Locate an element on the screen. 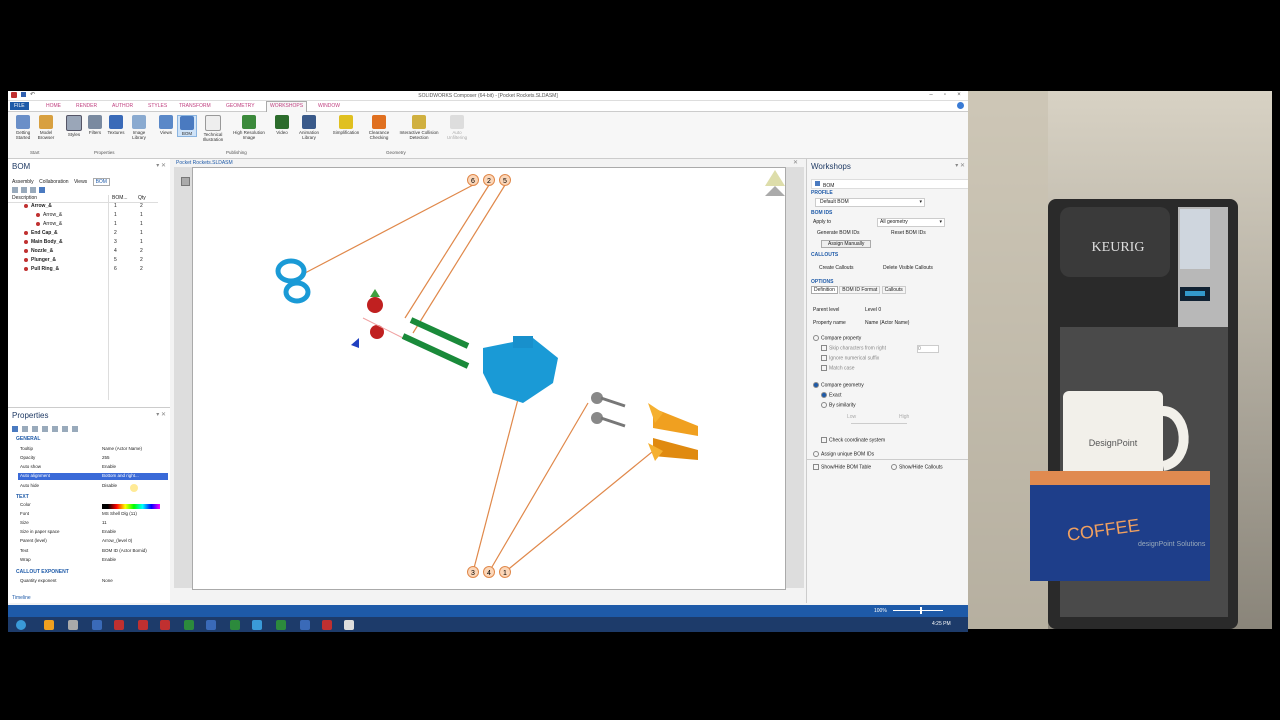 This screenshot has width=1280, height=720. viewport-menu-icon is located at coordinates (185, 181).